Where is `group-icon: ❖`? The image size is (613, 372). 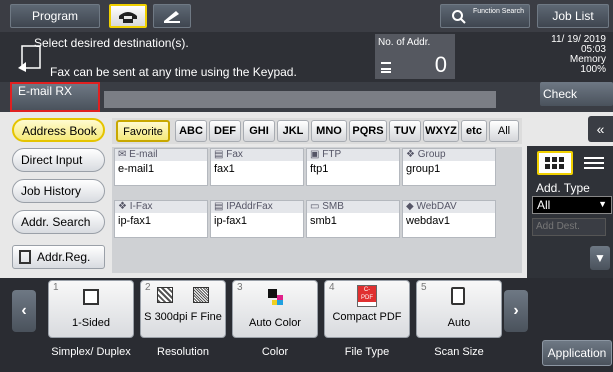
group-icon: ❖ is located at coordinates (410, 154).